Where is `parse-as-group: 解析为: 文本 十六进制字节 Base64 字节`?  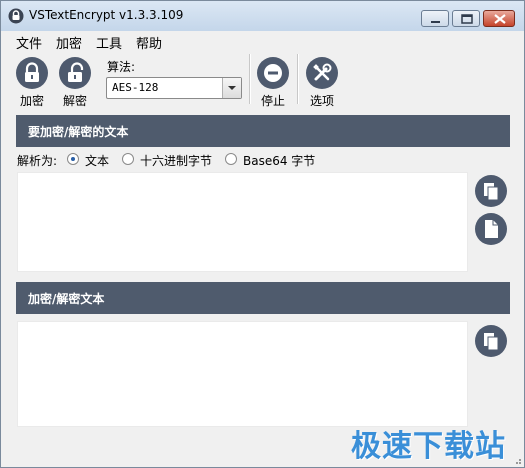
parse-as-group: 解析为: 文本 十六进制字节 Base64 字节 is located at coordinates (217, 160).